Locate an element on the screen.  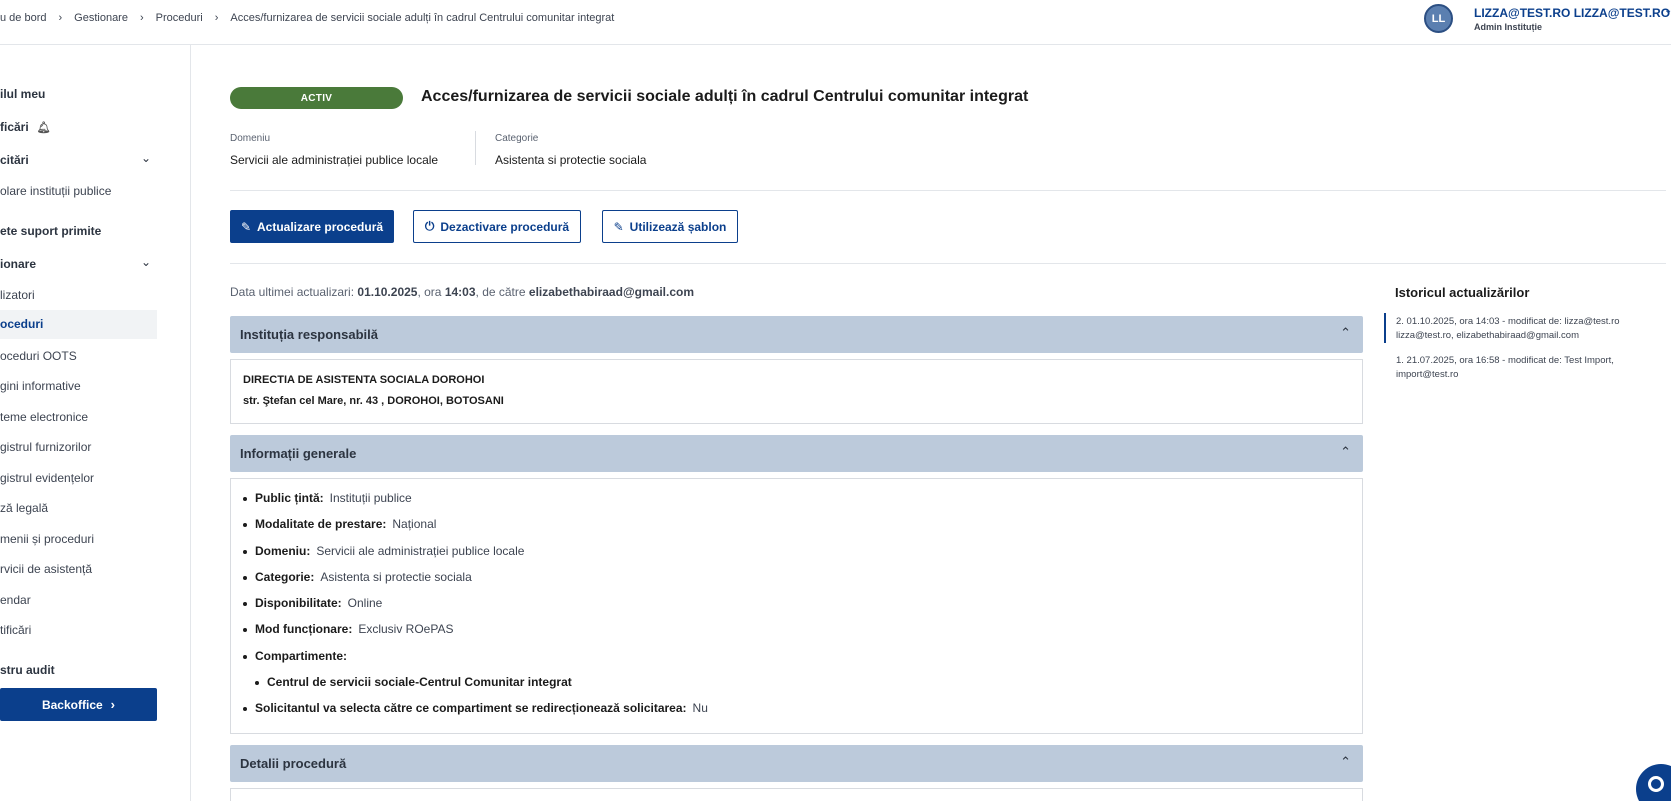
breadcrumb-item-dashboard: u de bord is located at coordinates (23, 18).